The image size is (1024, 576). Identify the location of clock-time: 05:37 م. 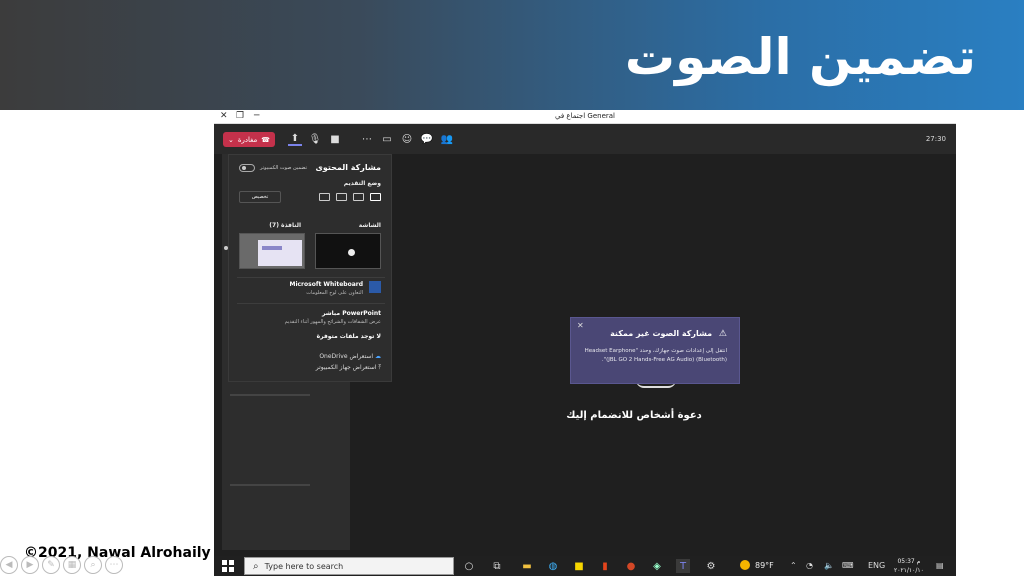
(909, 561).